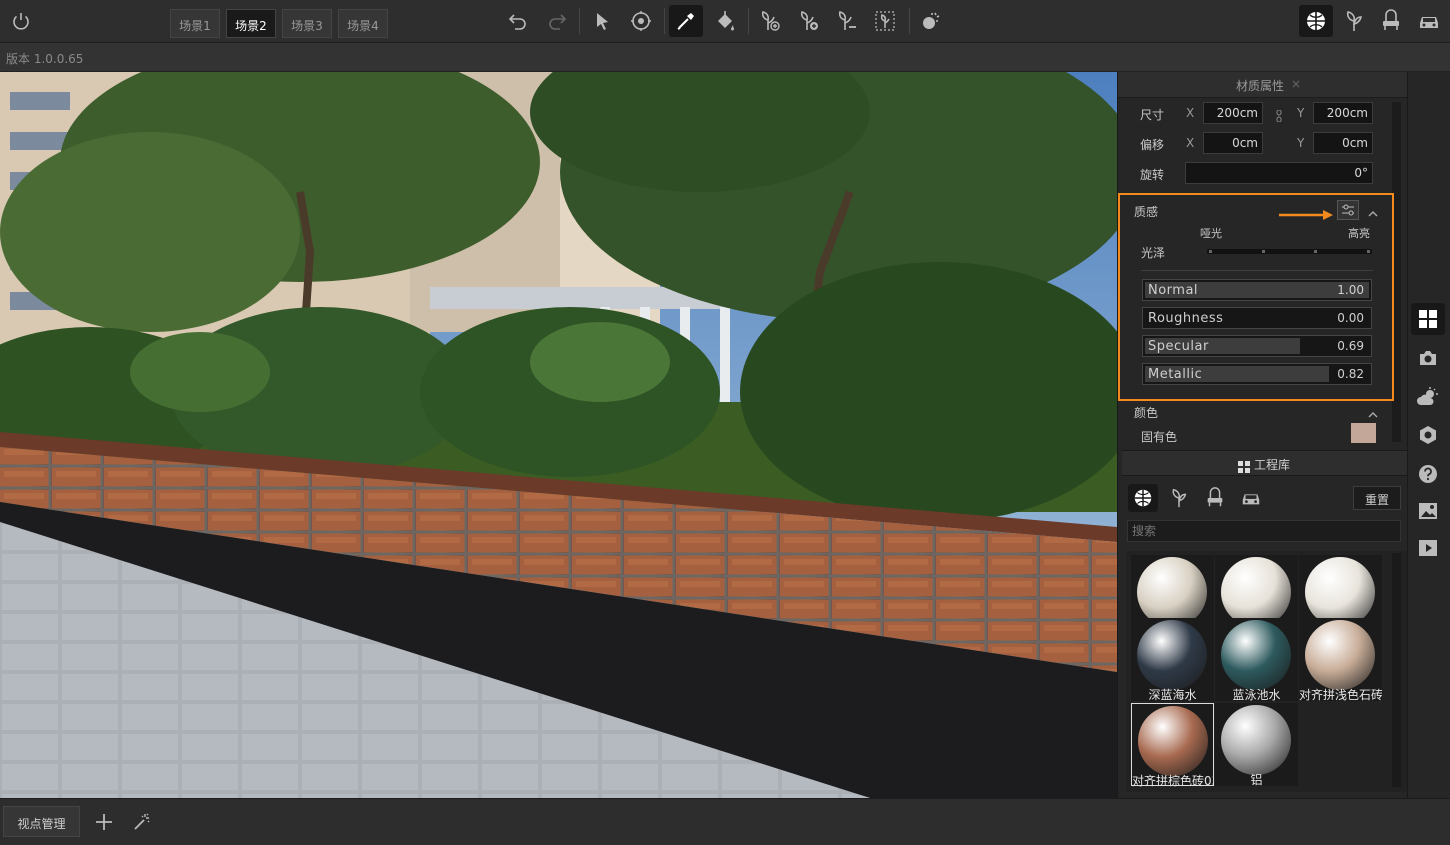 The image size is (1450, 845). I want to click on select-arrow-icon, so click(602, 21).